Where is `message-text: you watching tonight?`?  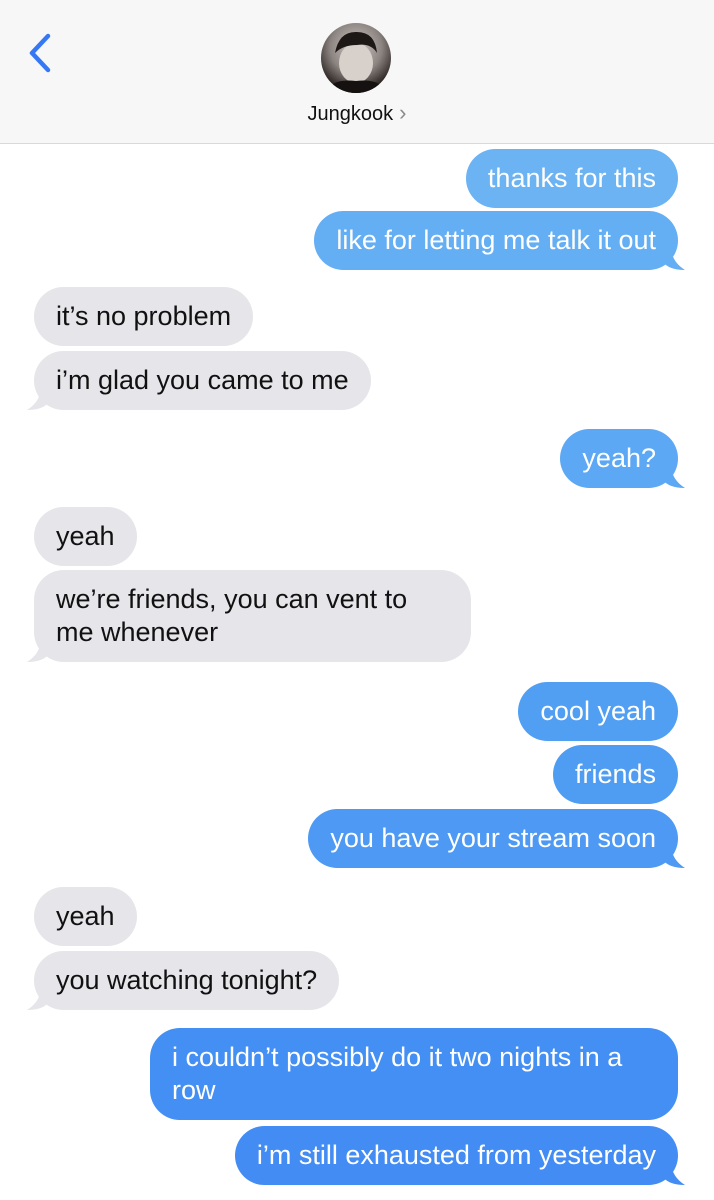 message-text: you watching tonight? is located at coordinates (187, 980).